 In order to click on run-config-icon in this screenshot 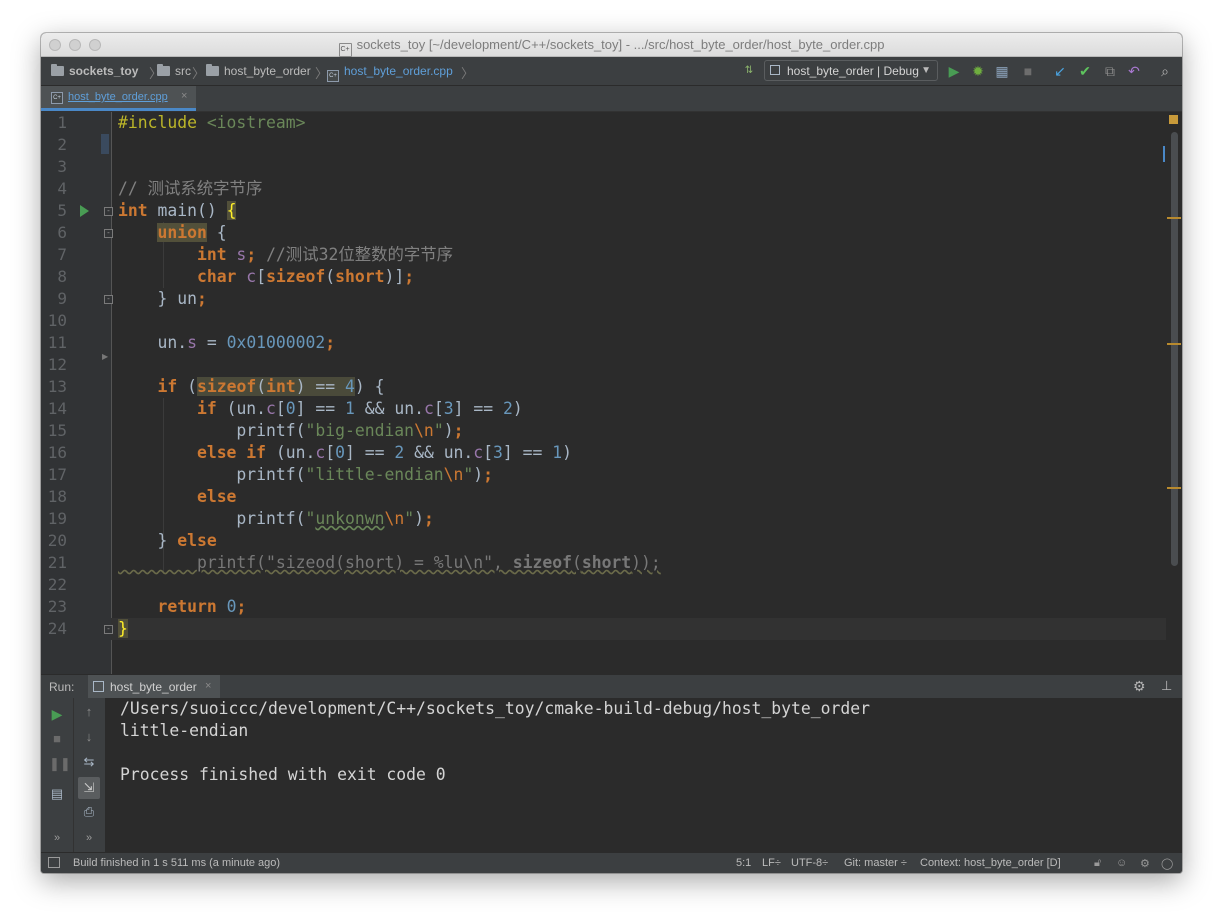, I will do `click(775, 70)`.